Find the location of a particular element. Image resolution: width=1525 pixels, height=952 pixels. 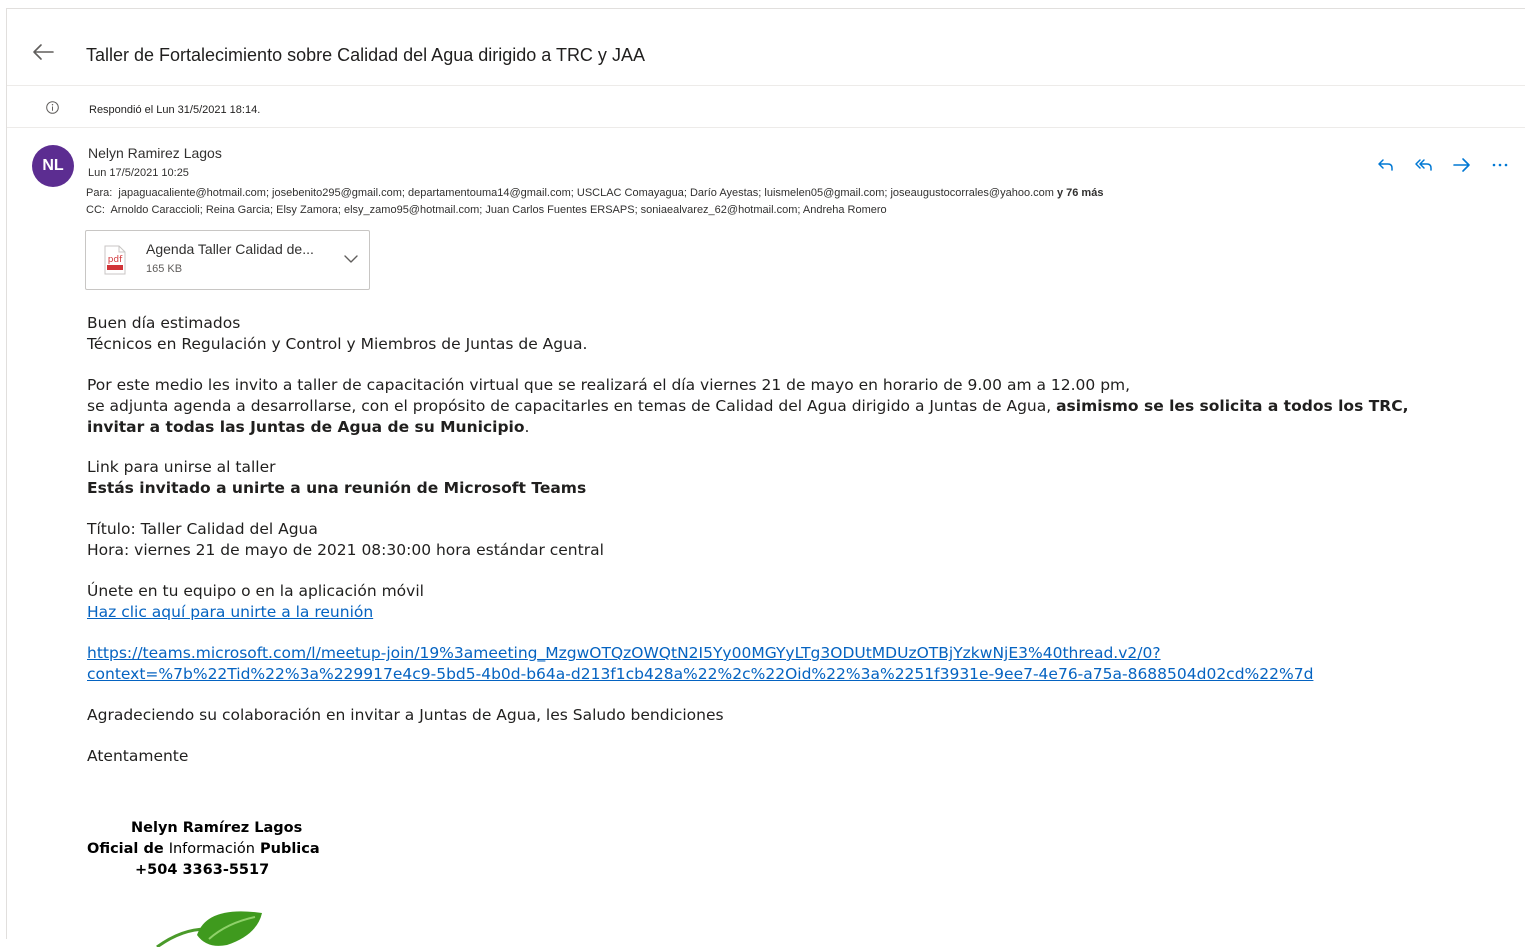

info-icon is located at coordinates (52, 107).